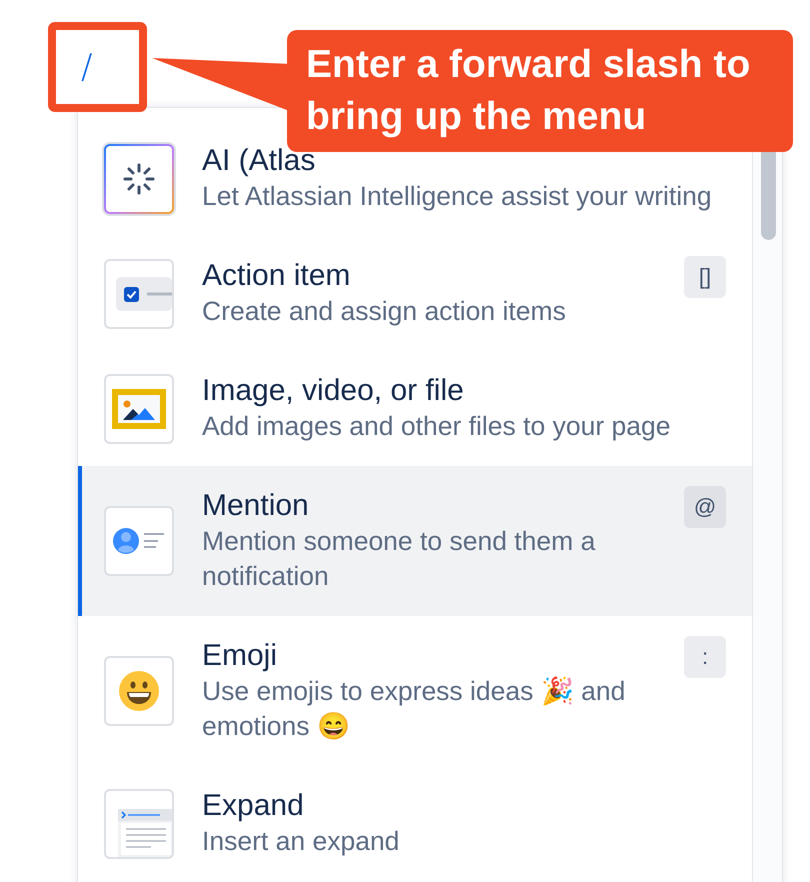 Image resolution: width=810 pixels, height=882 pixels. Describe the element at coordinates (301, 841) in the screenshot. I see `item-description: Insert an expand` at that location.